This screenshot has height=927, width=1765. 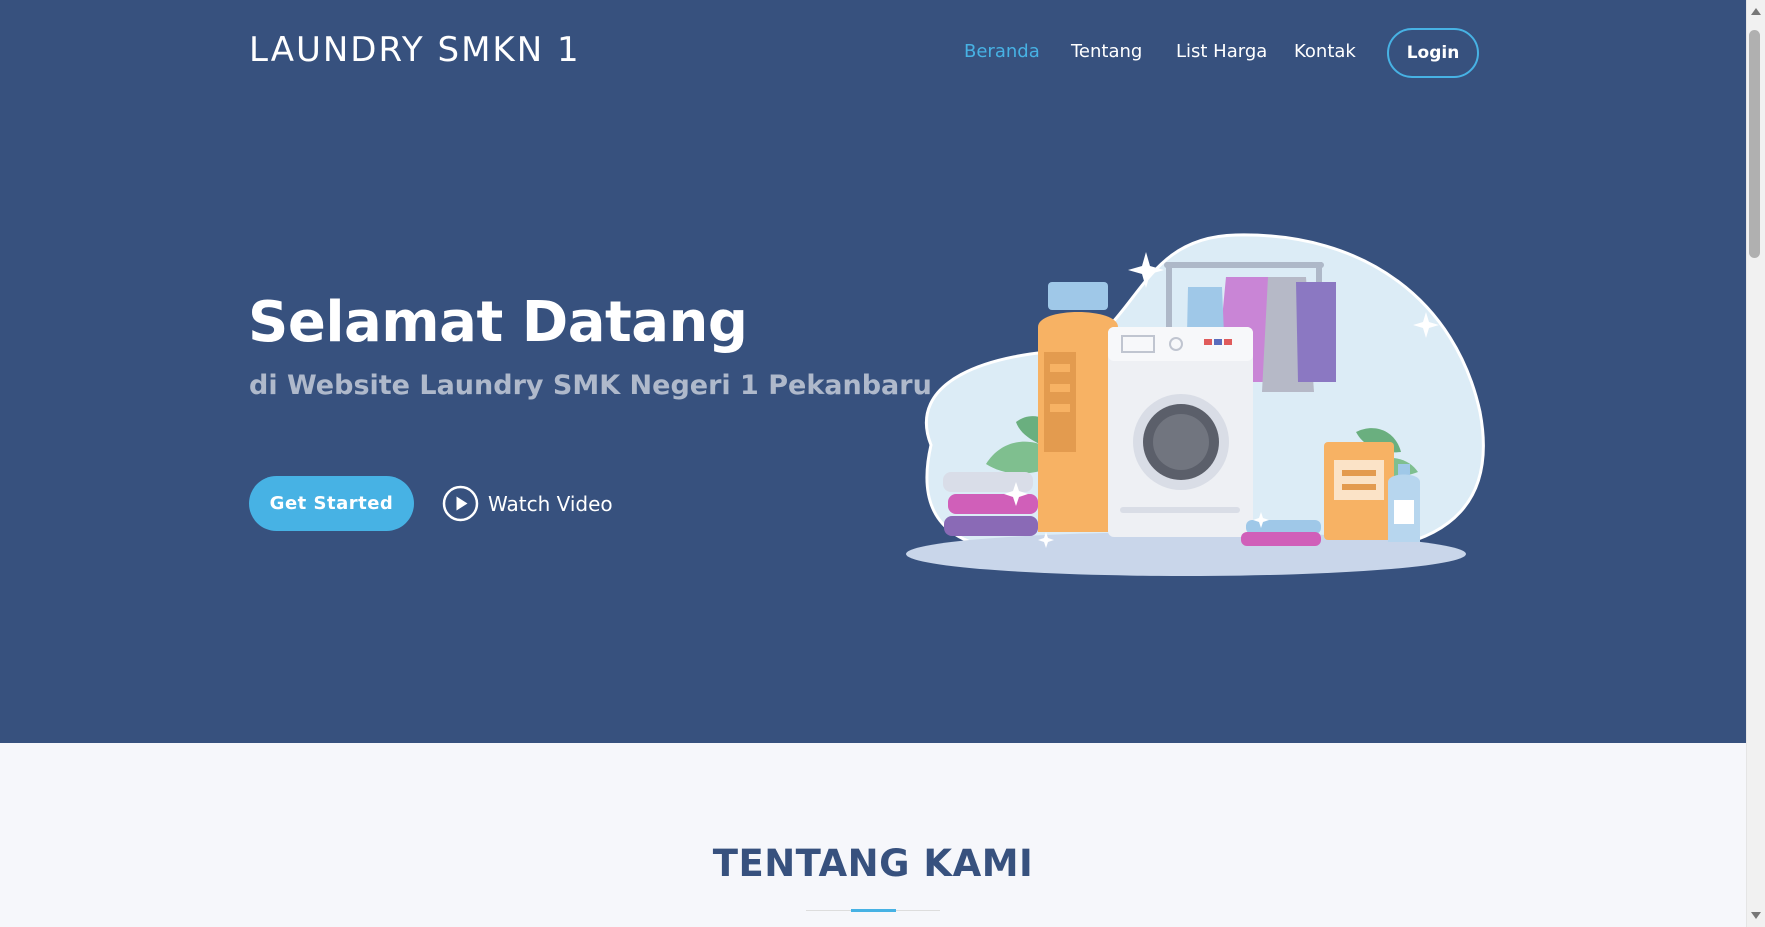 What do you see at coordinates (1221, 53) in the screenshot?
I see `nav-link-list-harga: List Harga` at bounding box center [1221, 53].